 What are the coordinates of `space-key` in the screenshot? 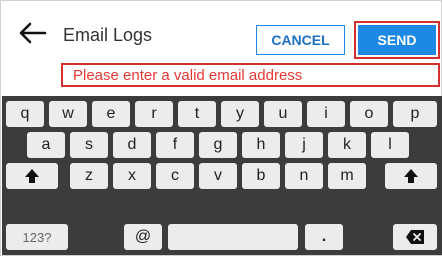 It's located at (233, 237).